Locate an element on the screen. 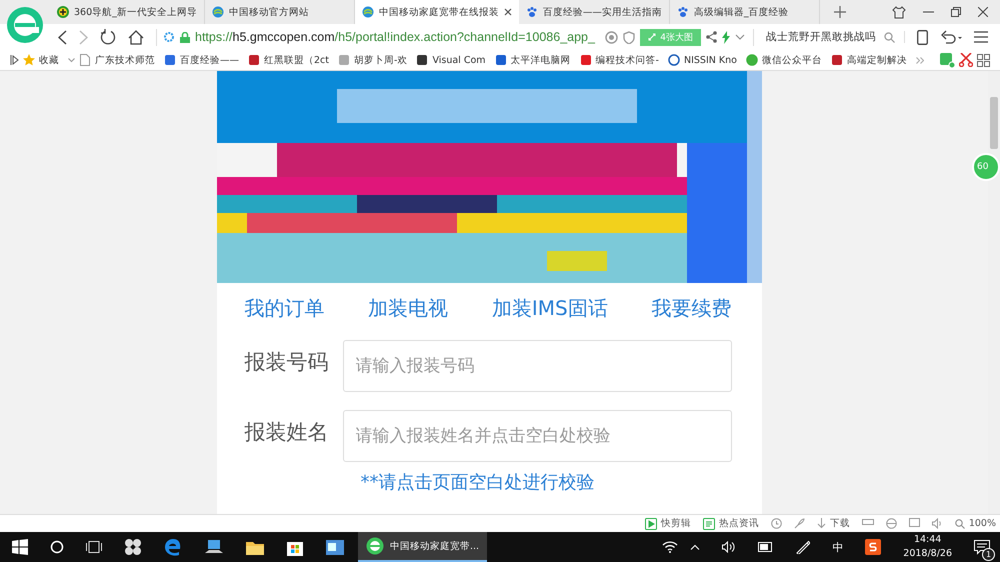  history-icon is located at coordinates (776, 523).